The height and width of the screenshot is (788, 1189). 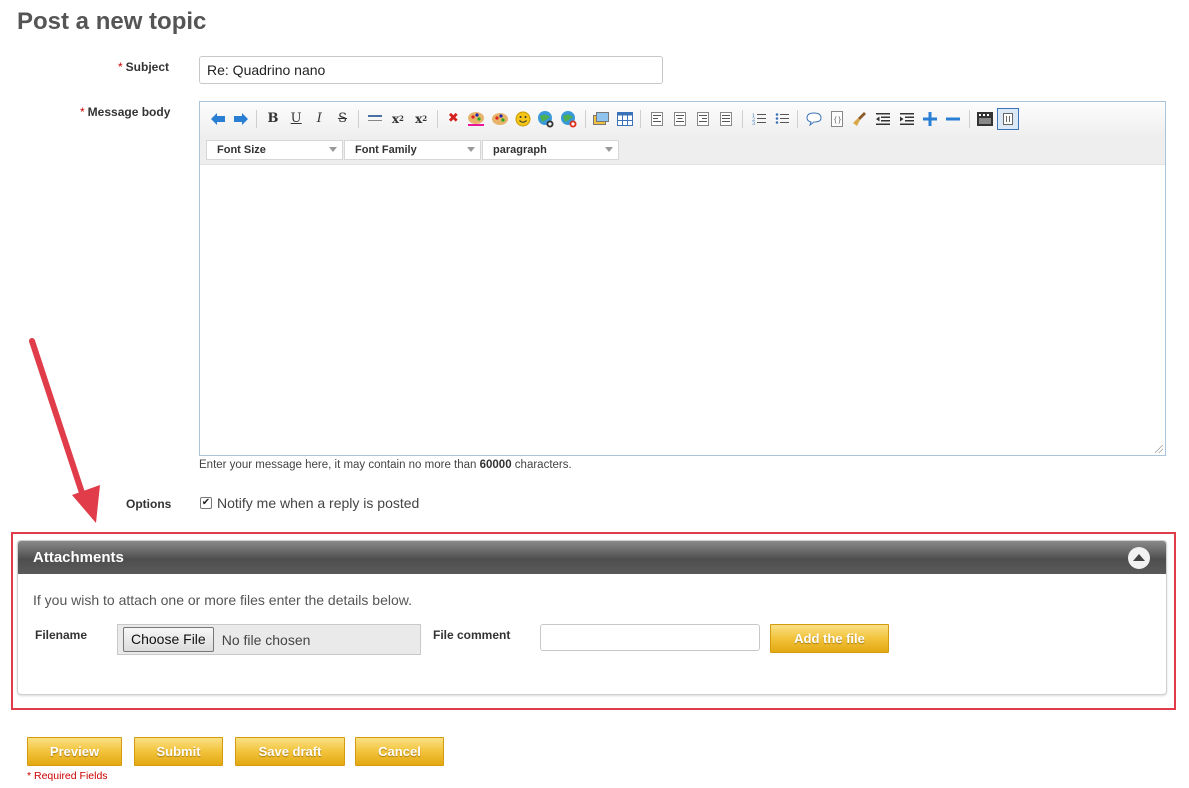 I want to click on text-color-icon, so click(x=476, y=119).